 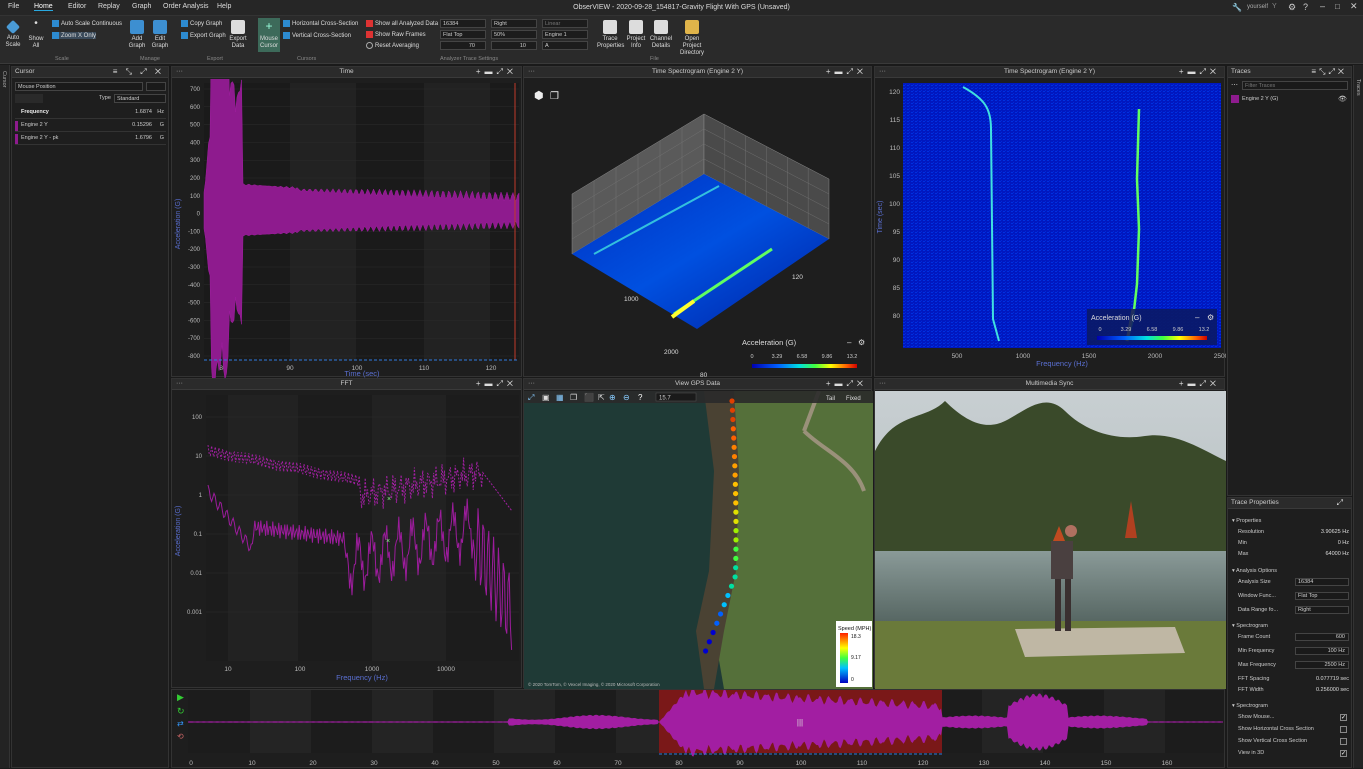 What do you see at coordinates (181, 711) in the screenshot?
I see `loop-icon: ↻` at bounding box center [181, 711].